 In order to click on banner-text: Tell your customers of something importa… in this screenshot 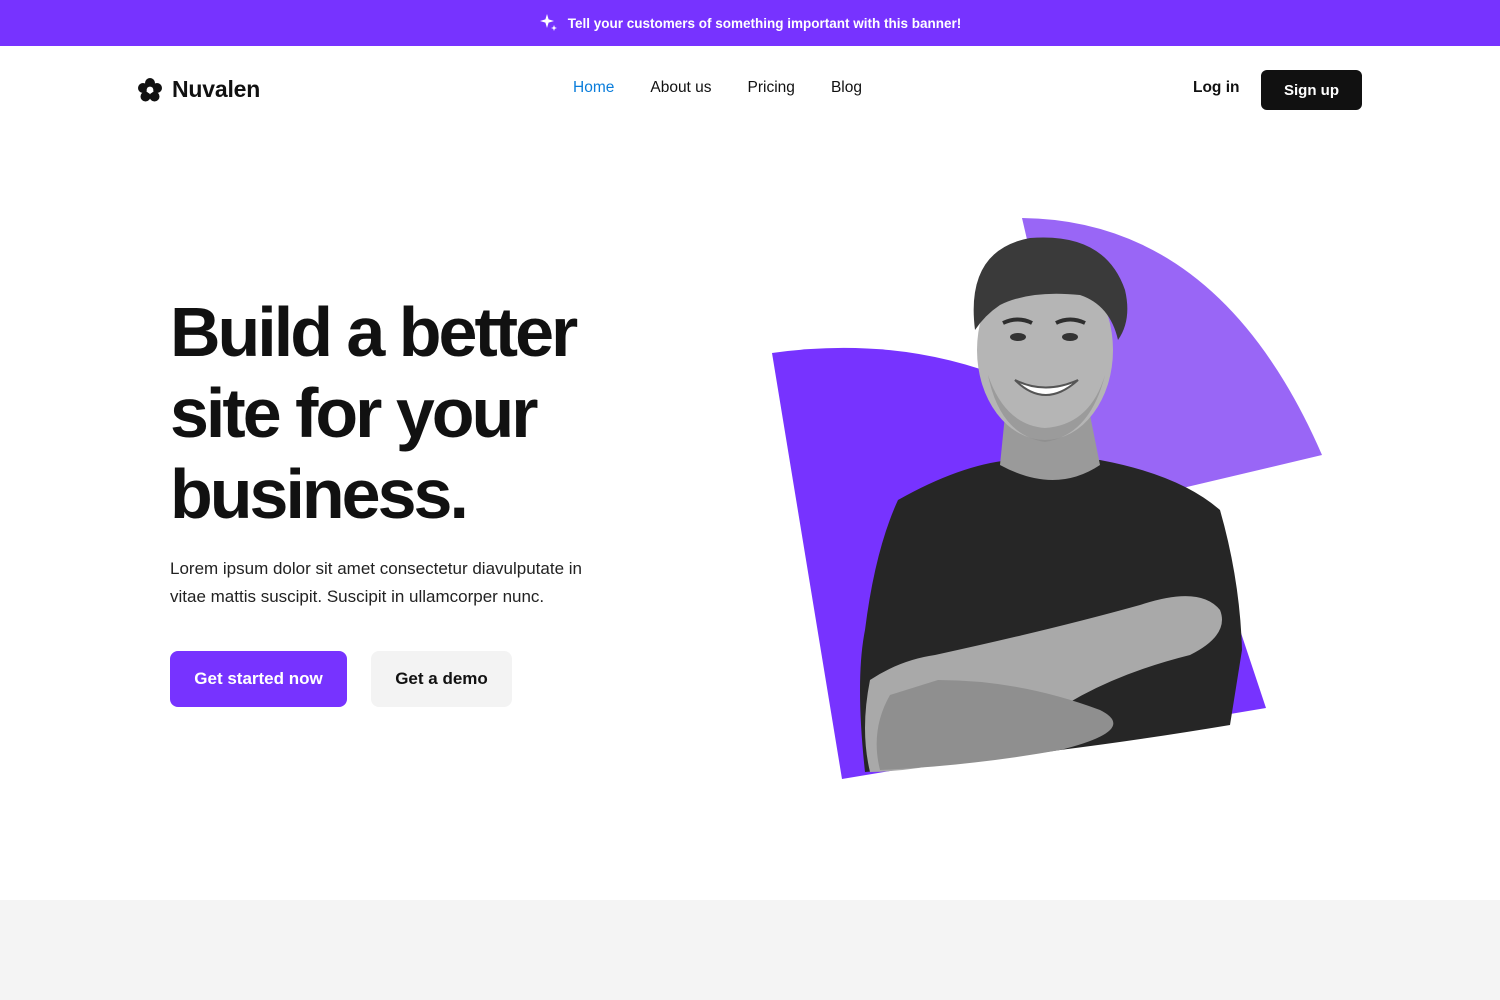, I will do `click(764, 23)`.